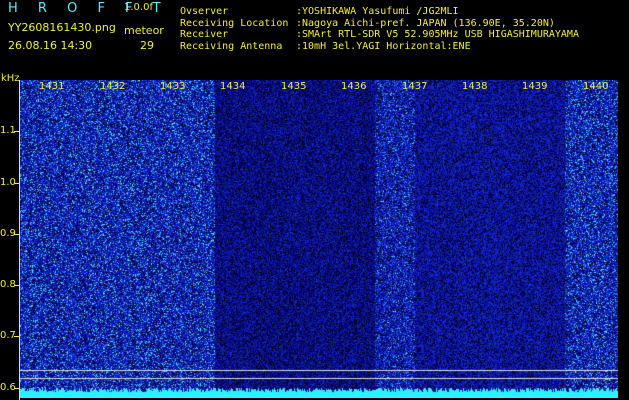  What do you see at coordinates (234, 23) in the screenshot?
I see `info-key: Receiving Location` at bounding box center [234, 23].